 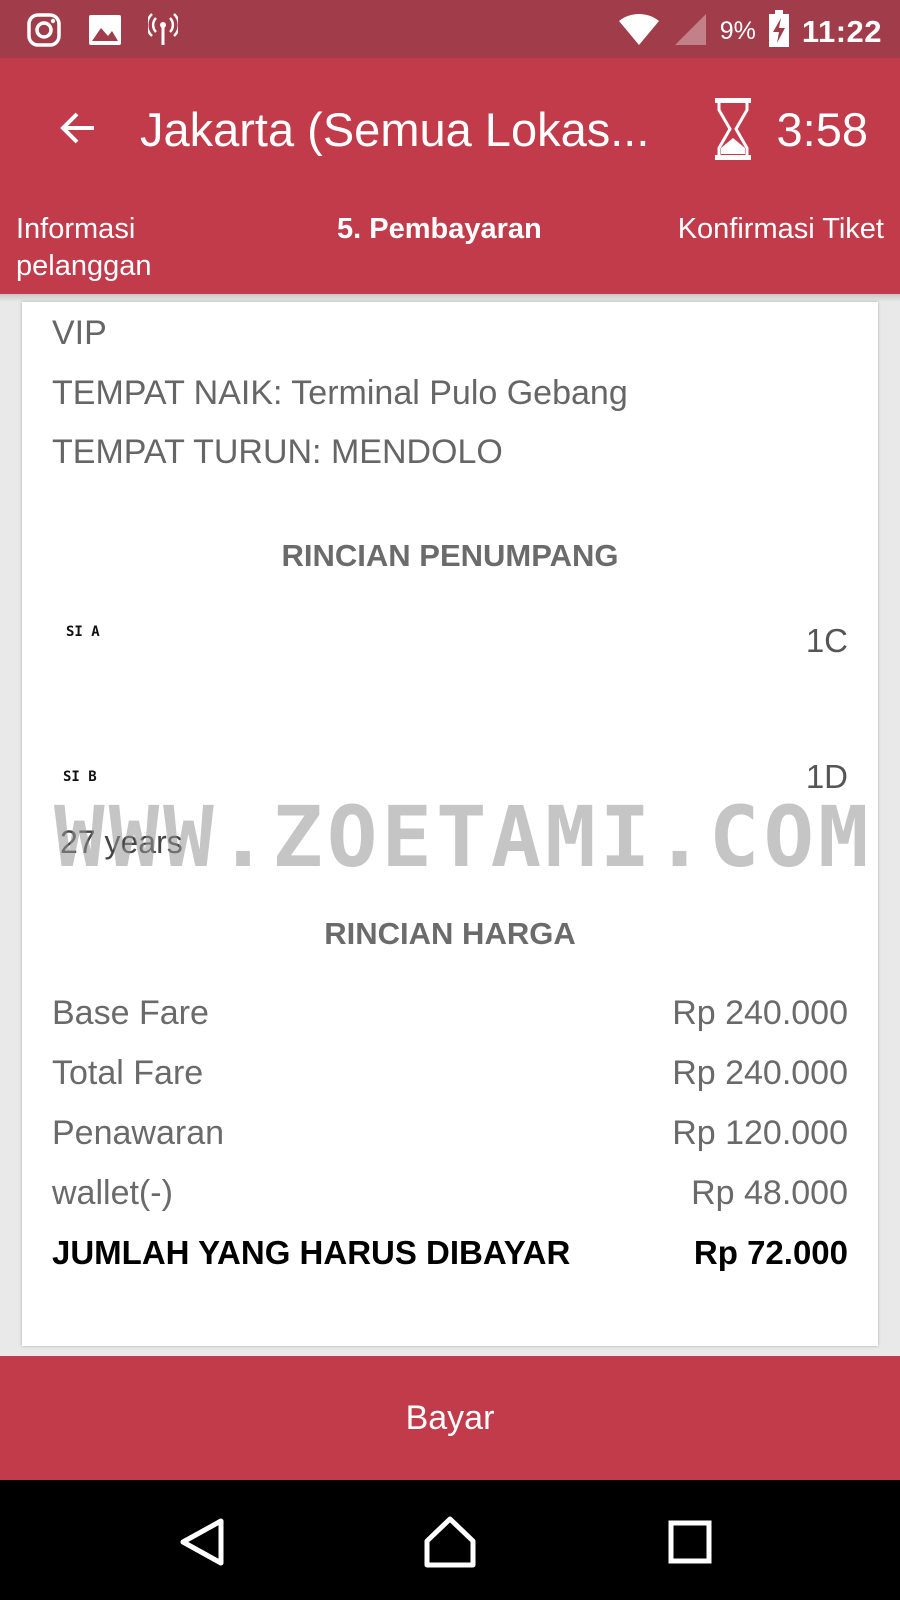 I want to click on gallery-icon, so click(x=105, y=32).